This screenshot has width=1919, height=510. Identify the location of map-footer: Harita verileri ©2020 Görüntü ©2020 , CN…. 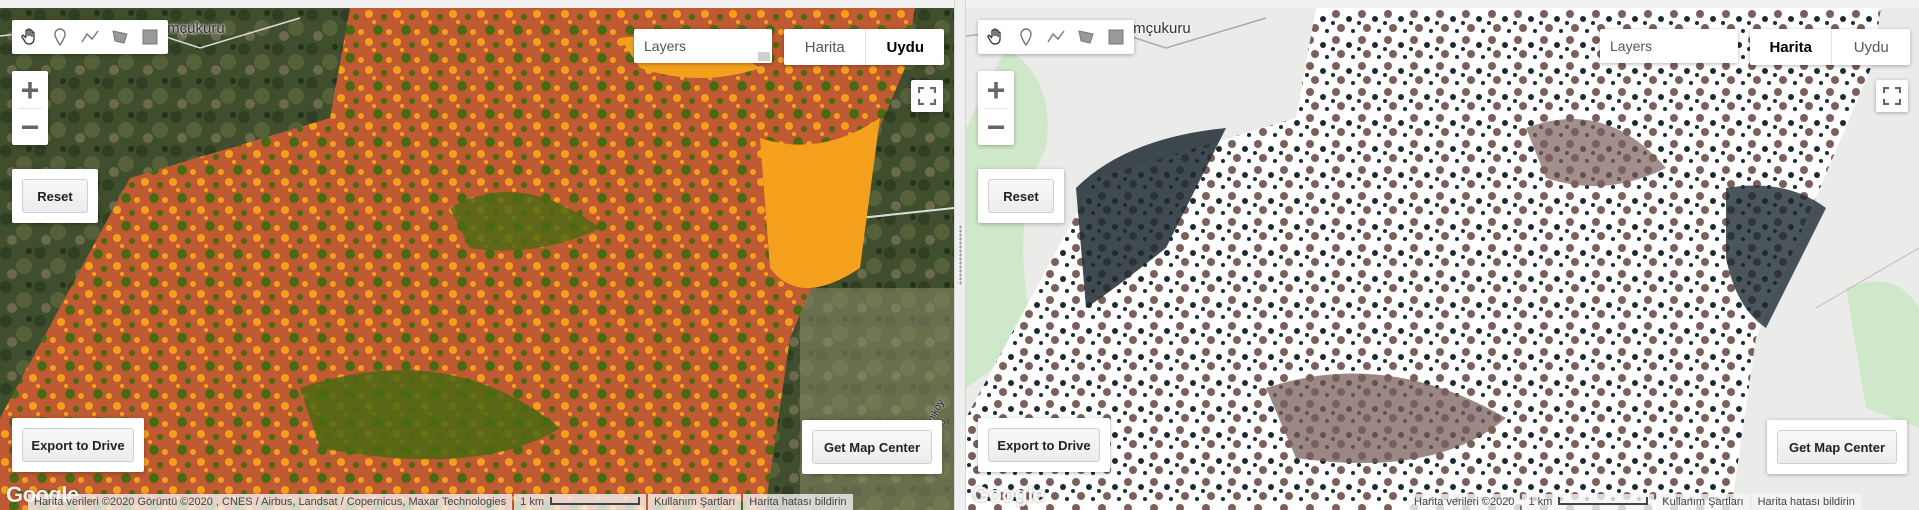
(439, 502).